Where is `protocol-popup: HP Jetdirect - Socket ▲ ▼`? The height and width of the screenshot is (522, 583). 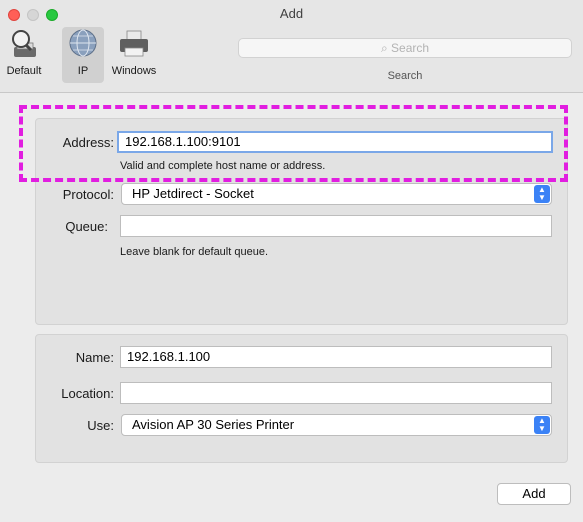 protocol-popup: HP Jetdirect - Socket ▲ ▼ is located at coordinates (336, 194).